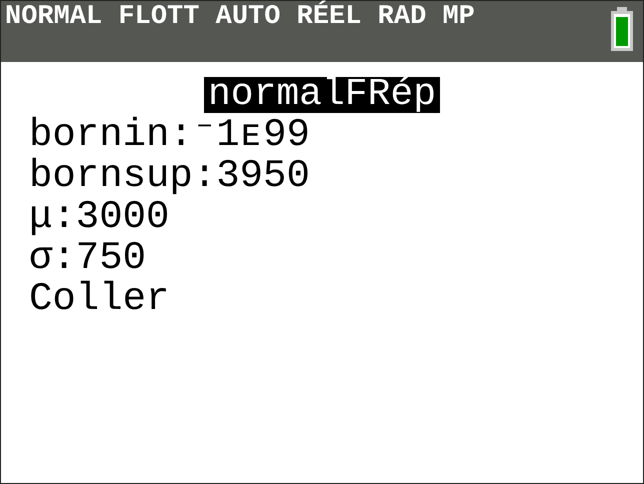 This screenshot has height=484, width=644. What do you see at coordinates (99, 217) in the screenshot?
I see `menu-line: μ:3000` at bounding box center [99, 217].